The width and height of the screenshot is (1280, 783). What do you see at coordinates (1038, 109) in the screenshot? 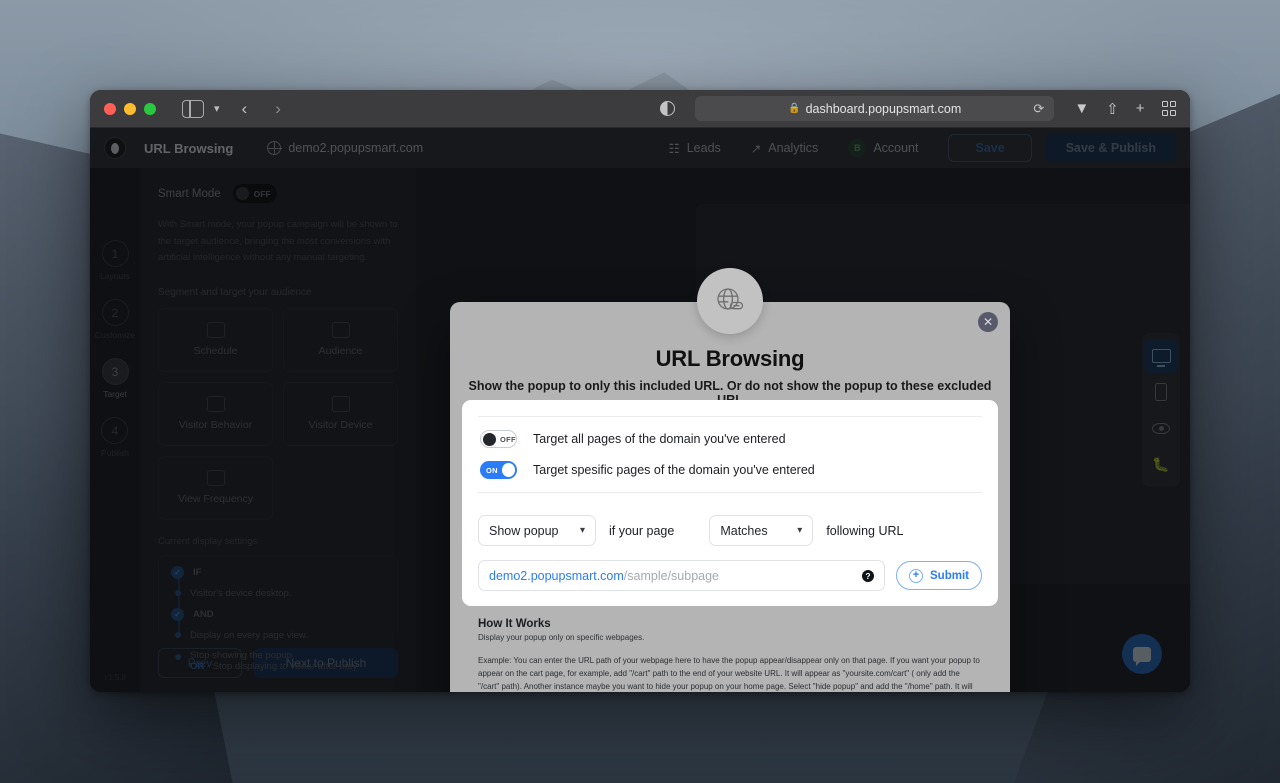
I see `reload-icon: ⟳` at bounding box center [1038, 109].